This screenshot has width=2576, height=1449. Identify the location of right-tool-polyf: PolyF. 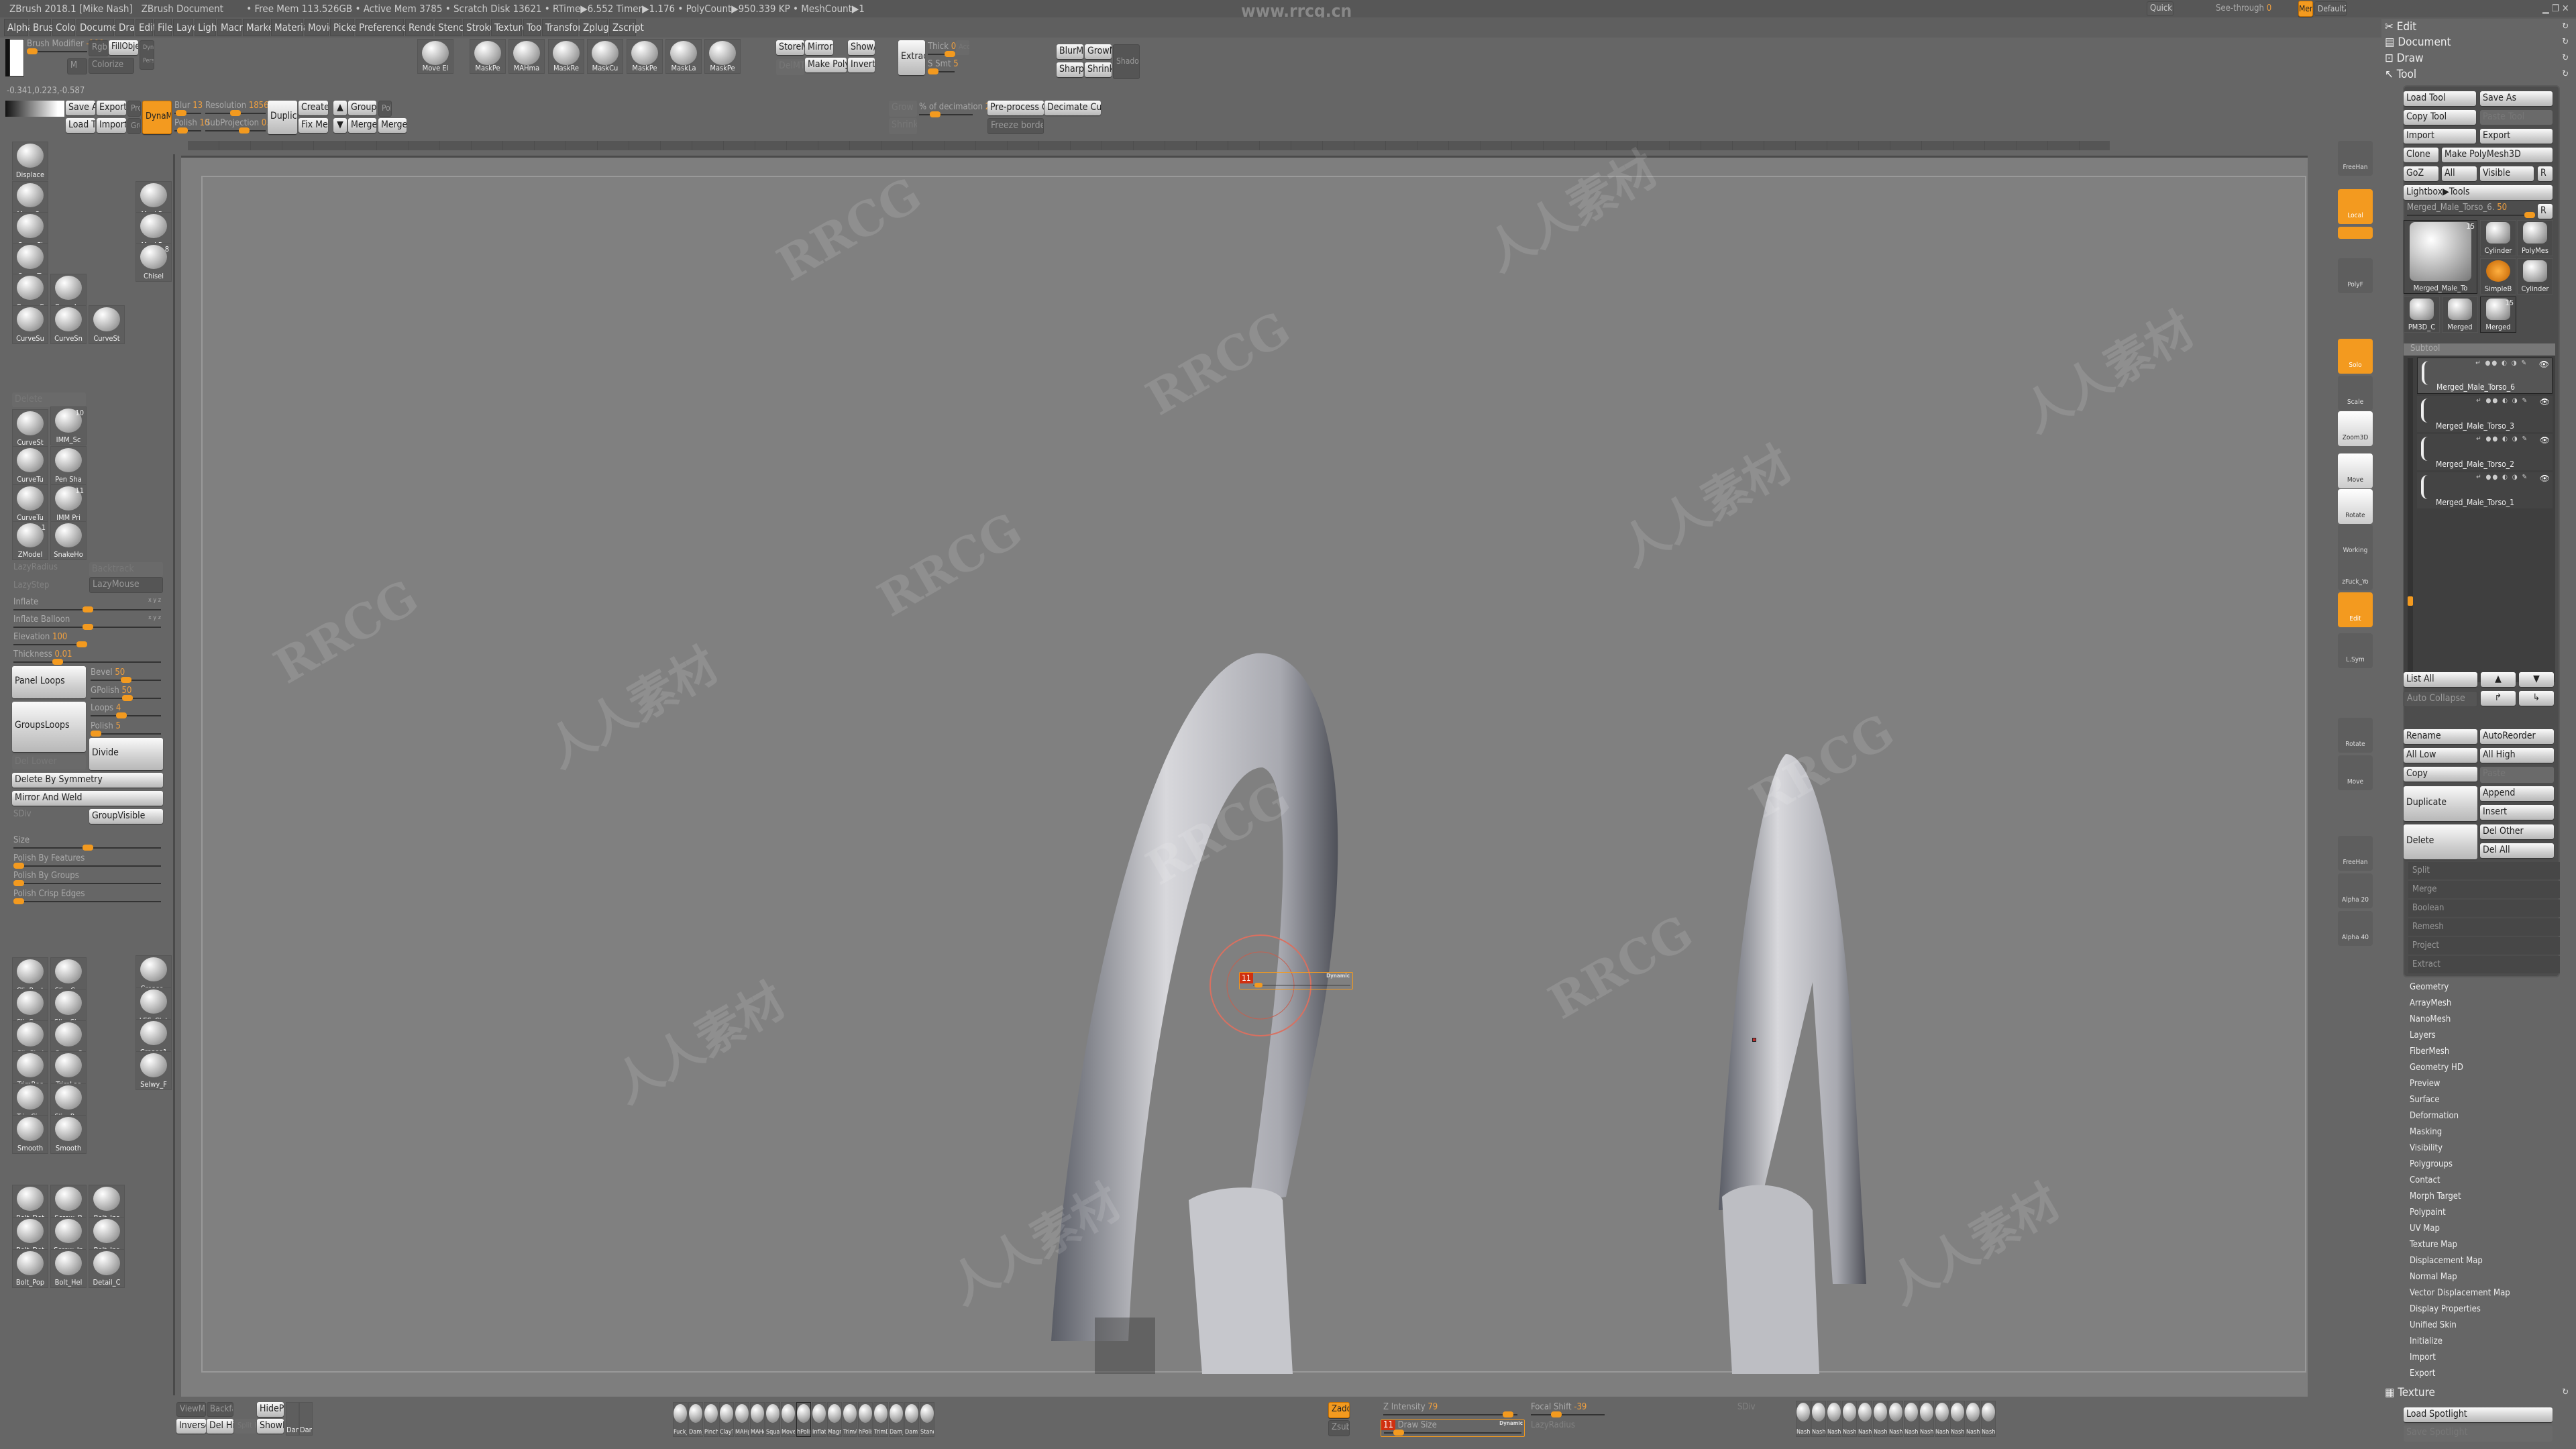
(2355, 275).